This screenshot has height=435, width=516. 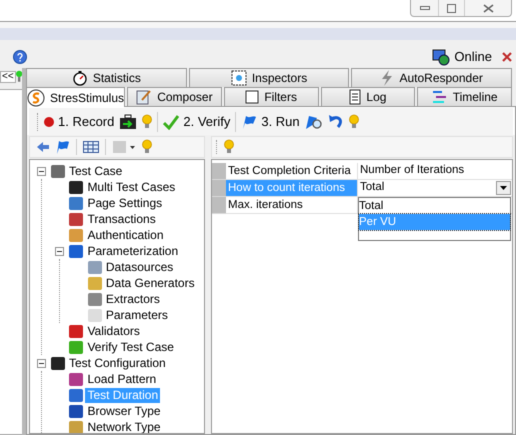 I want to click on tree-item: Datasources, so click(x=140, y=267).